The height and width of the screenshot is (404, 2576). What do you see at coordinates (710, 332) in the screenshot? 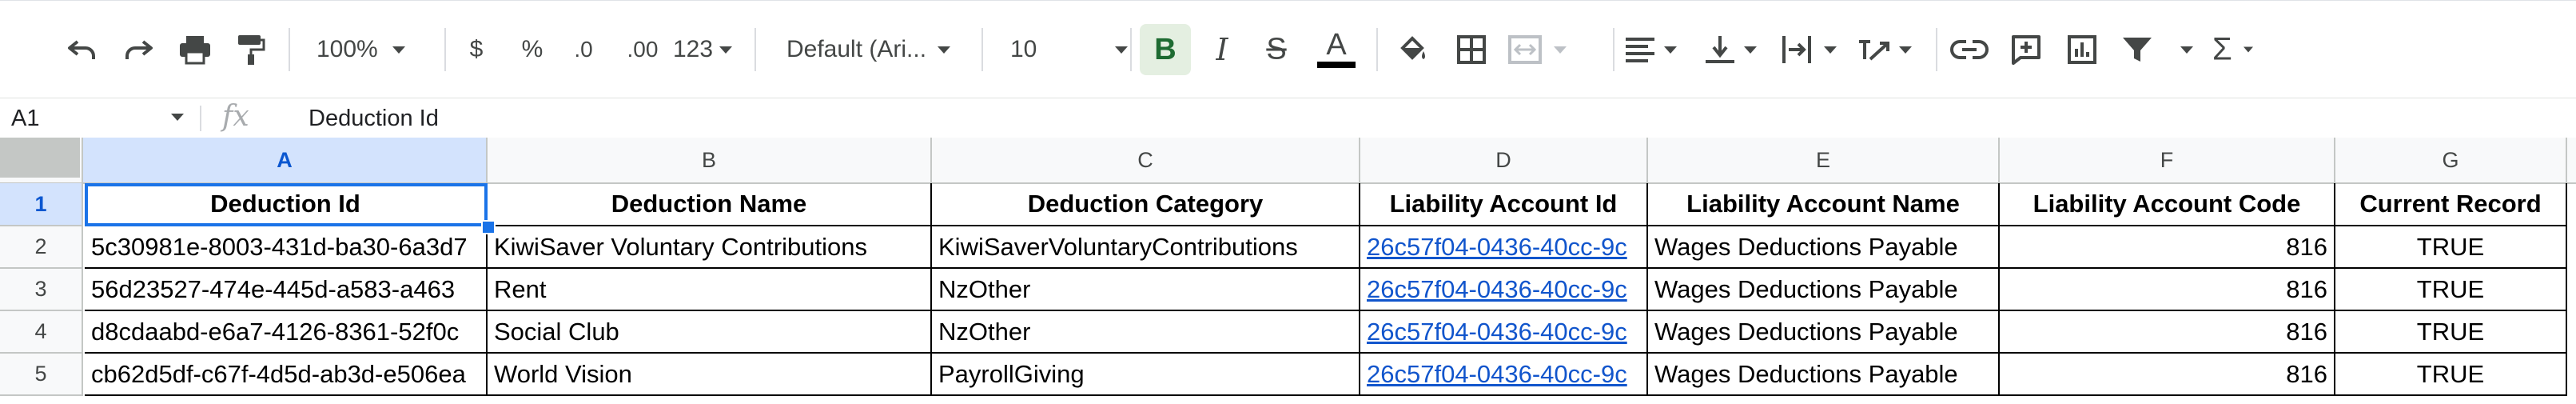
I see `cell-b4: Social Club` at bounding box center [710, 332].